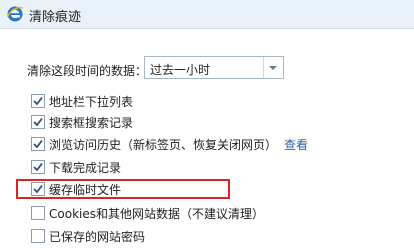 The width and height of the screenshot is (414, 251). Describe the element at coordinates (273, 68) in the screenshot. I see `chevron-down-icon` at that location.